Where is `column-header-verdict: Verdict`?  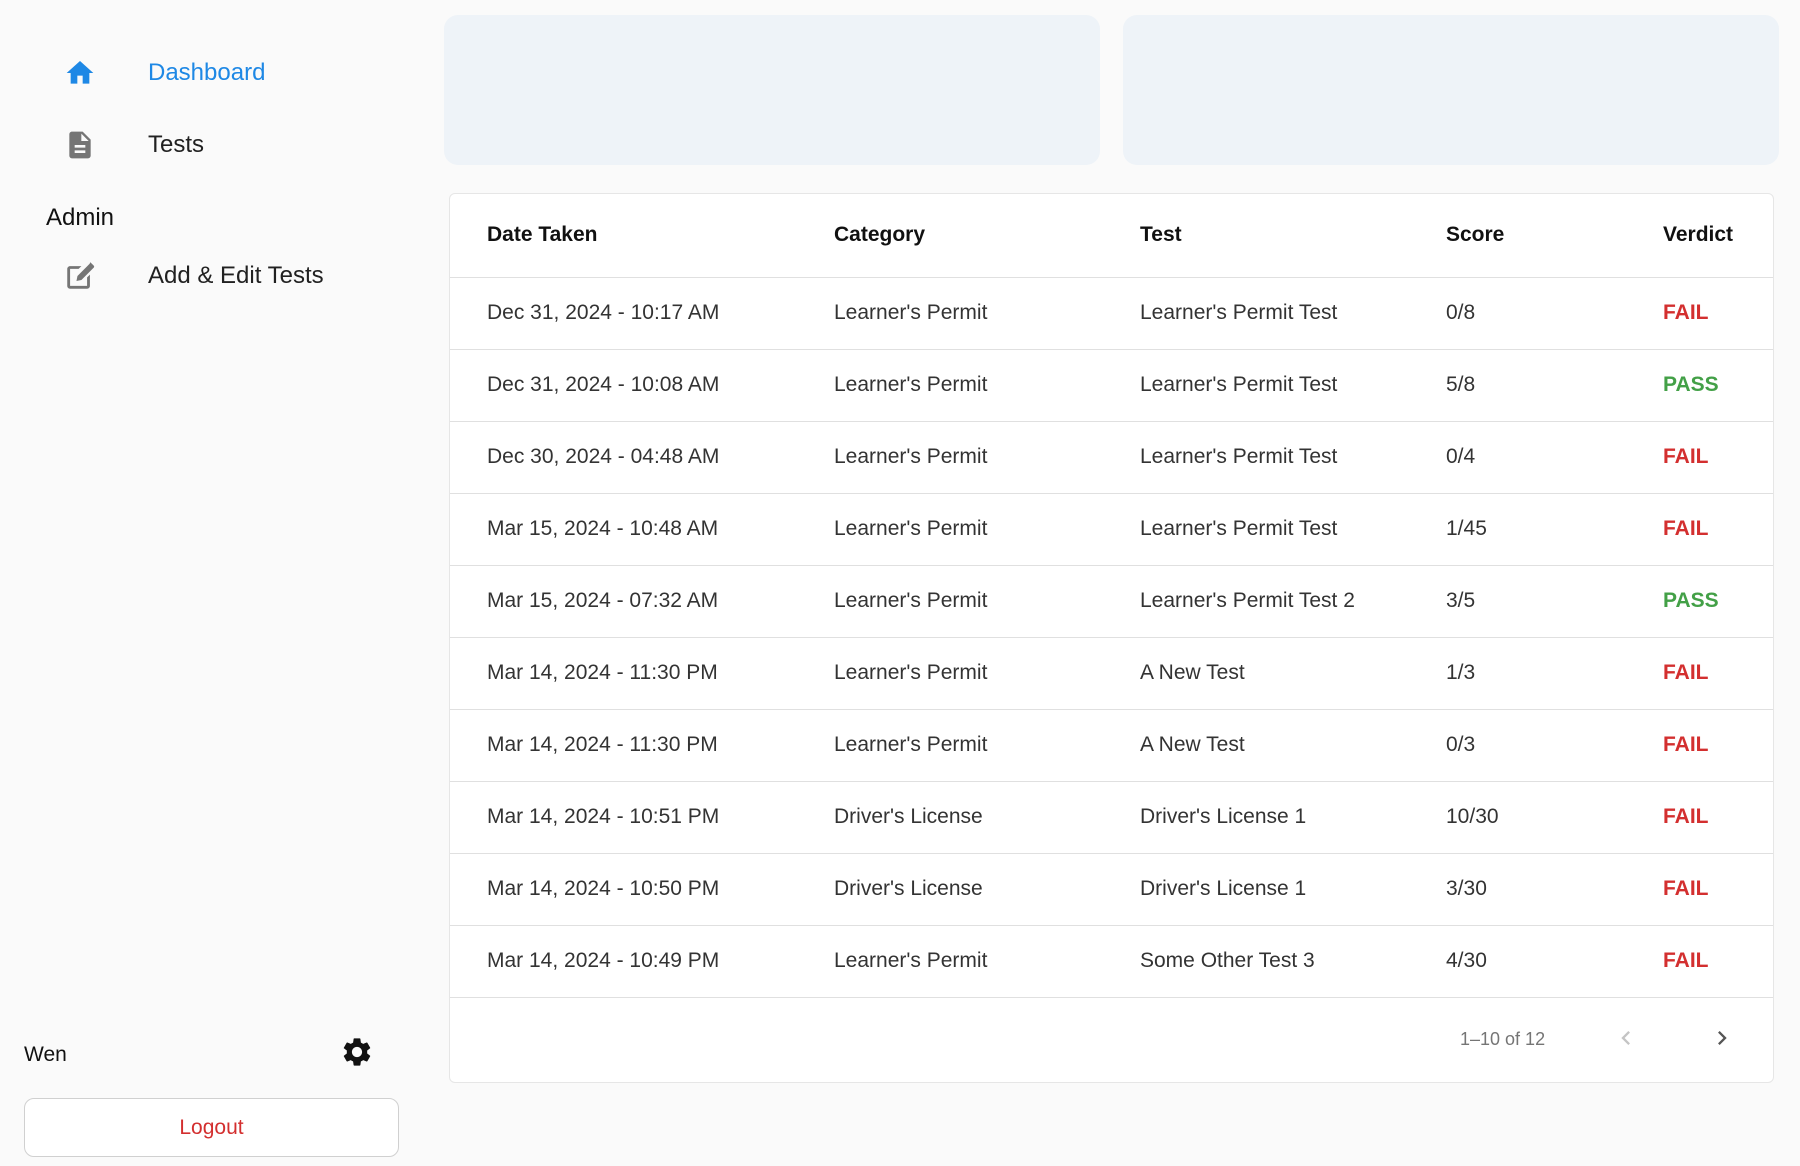
column-header-verdict: Verdict is located at coordinates (1718, 236).